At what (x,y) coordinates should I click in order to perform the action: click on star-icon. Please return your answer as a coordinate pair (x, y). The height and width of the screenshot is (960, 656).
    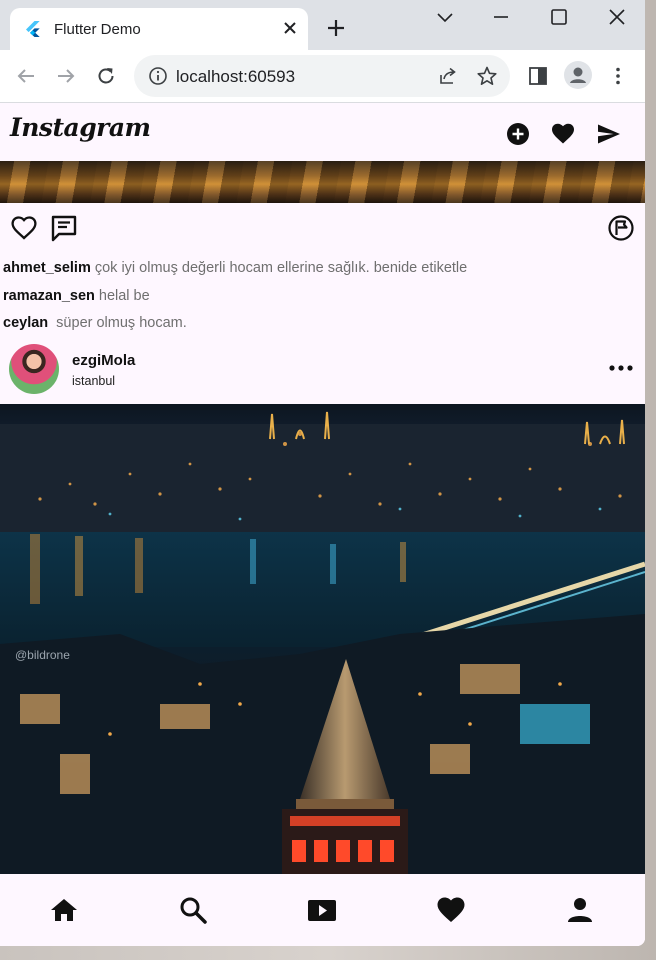
    Looking at the image, I should click on (487, 76).